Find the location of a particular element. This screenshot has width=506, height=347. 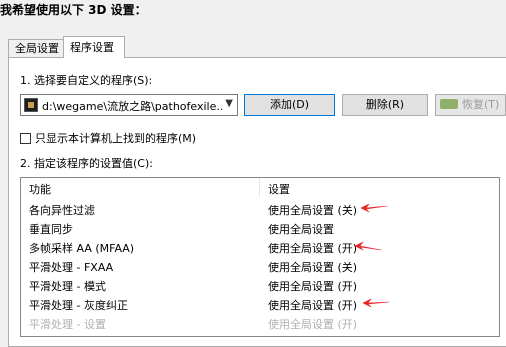

column-divider is located at coordinates (259, 187).